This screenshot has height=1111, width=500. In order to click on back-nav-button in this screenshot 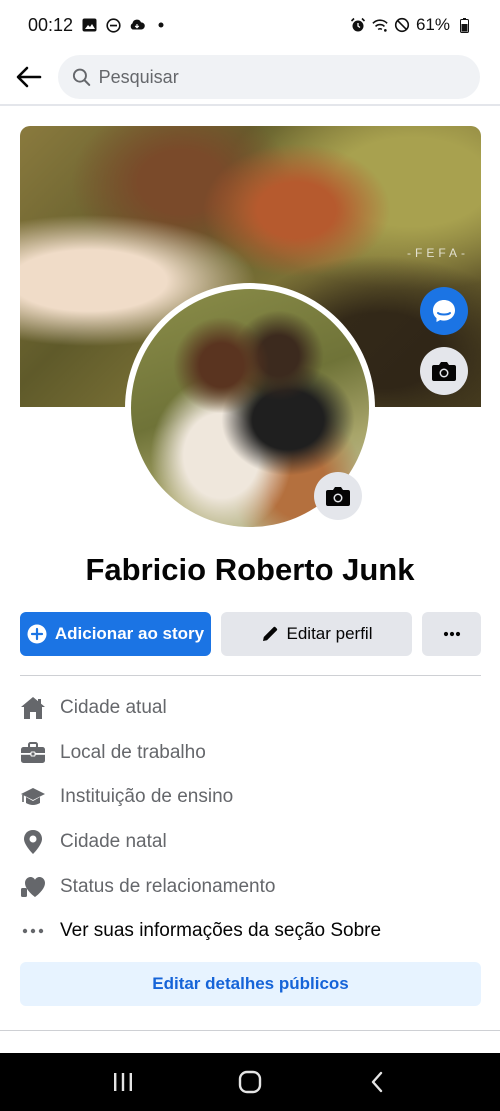, I will do `click(377, 1082)`.